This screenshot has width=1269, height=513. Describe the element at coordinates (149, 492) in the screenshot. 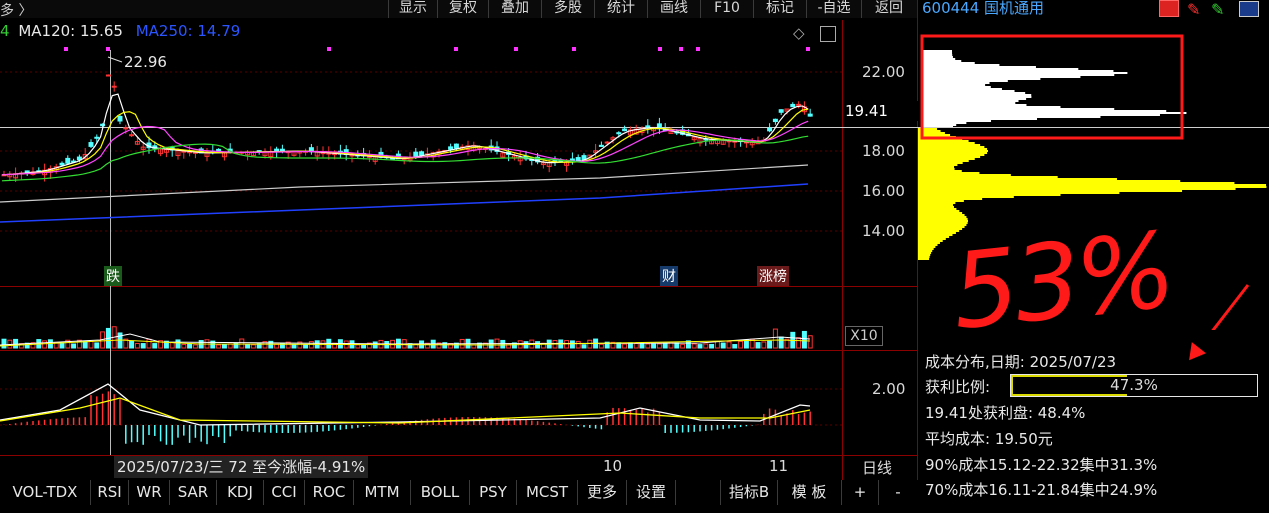

I see `tab-wr: WR` at that location.